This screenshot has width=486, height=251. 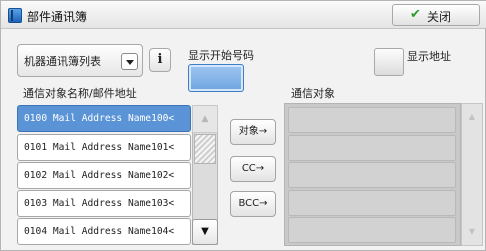 I want to click on list-item: 0104 Mail Address Name104<, so click(x=104, y=231).